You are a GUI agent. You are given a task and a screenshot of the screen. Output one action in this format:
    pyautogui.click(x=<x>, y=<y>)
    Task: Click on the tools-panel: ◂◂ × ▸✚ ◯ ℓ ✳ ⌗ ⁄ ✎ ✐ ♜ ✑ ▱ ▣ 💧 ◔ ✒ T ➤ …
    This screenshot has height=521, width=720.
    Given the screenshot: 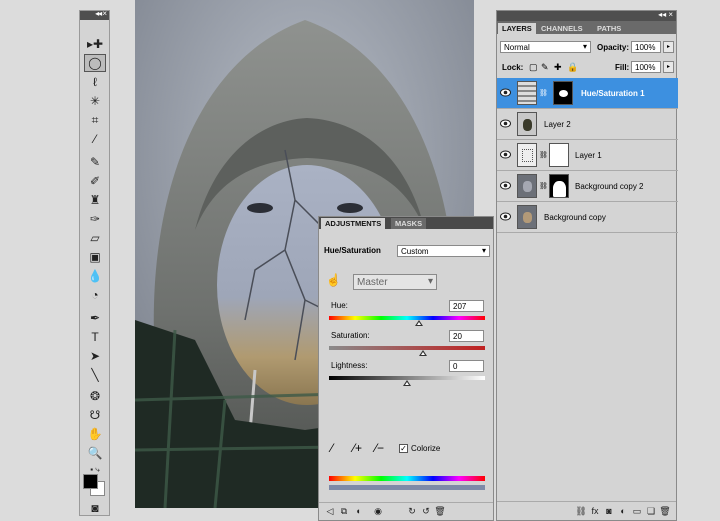 What is the action you would take?
    pyautogui.click(x=94, y=263)
    